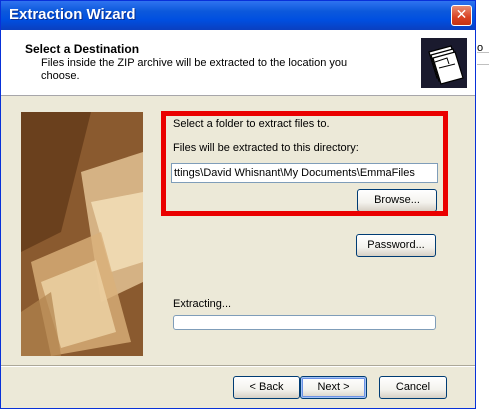 The image size is (489, 411). What do you see at coordinates (82, 49) in the screenshot?
I see `header-title: Select a Destination` at bounding box center [82, 49].